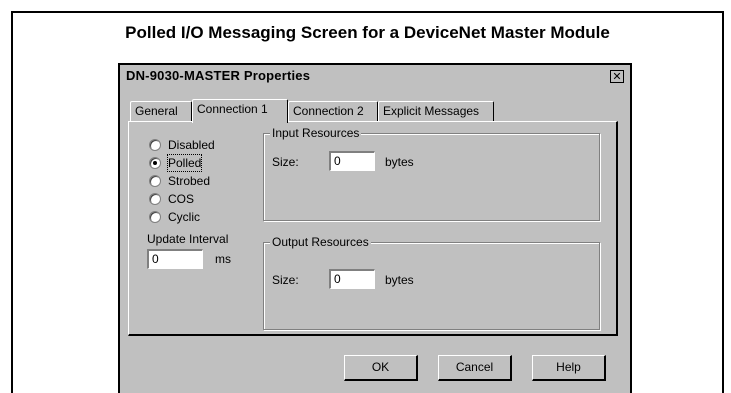  Describe the element at coordinates (223, 259) in the screenshot. I see `update-interval-unit: ms` at that location.